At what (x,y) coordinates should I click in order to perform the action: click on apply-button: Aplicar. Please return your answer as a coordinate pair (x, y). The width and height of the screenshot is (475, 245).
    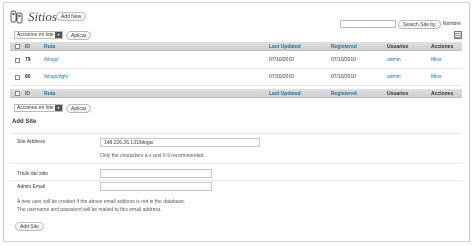
    Looking at the image, I should click on (79, 35).